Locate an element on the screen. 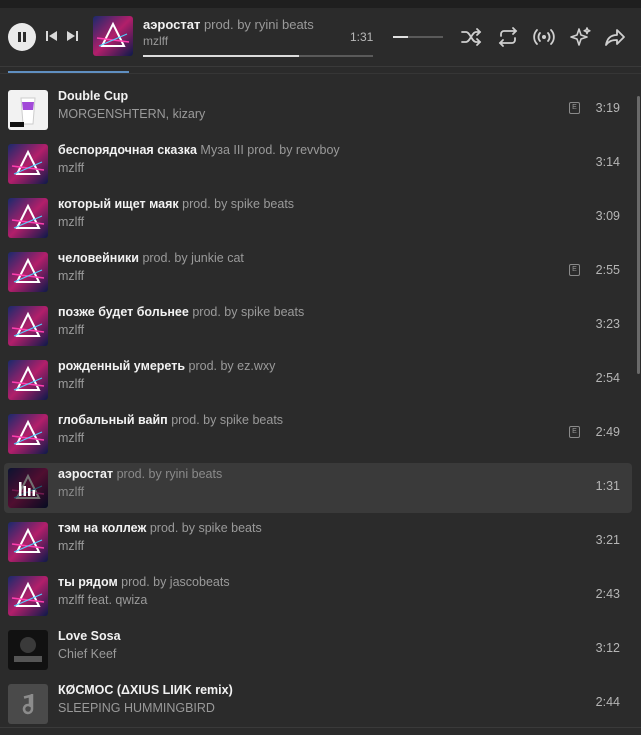  now-playing-cover is located at coordinates (113, 36).